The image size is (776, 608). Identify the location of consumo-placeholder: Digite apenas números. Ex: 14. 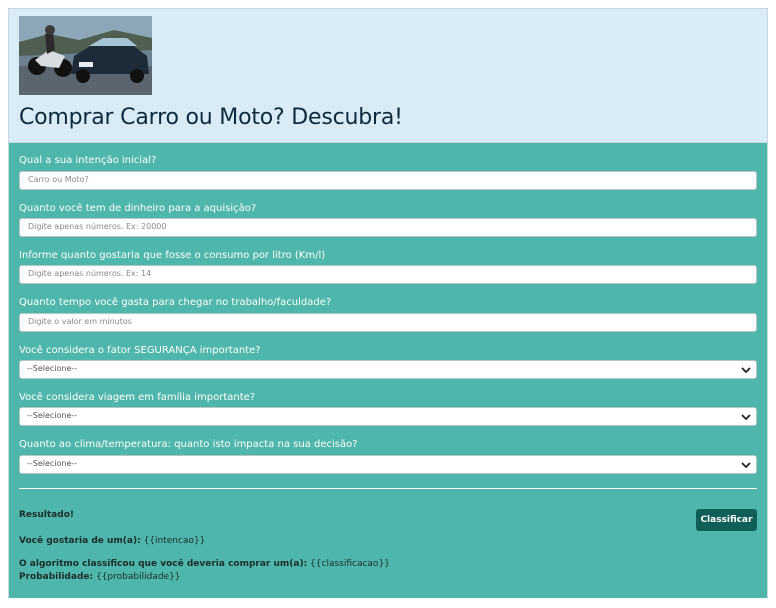
(90, 273).